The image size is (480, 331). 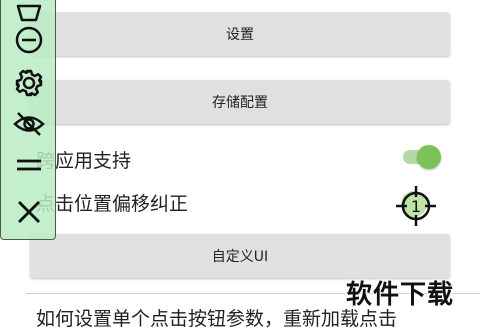 I want to click on close-icon, so click(x=29, y=212).